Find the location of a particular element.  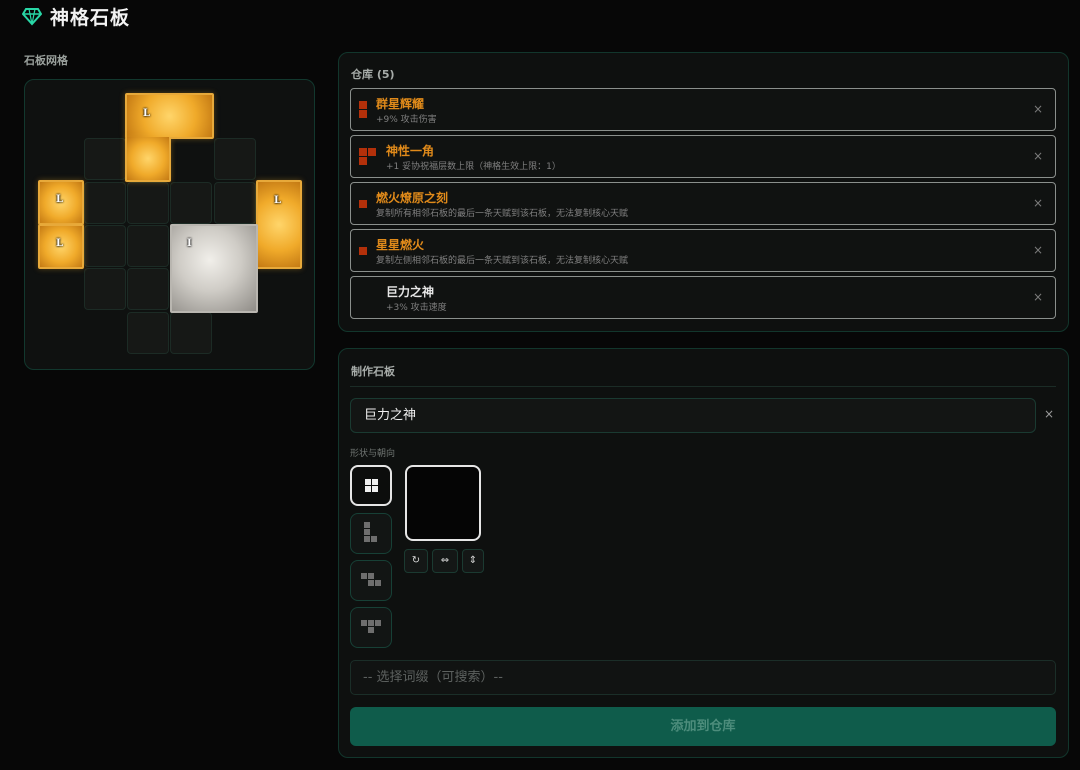

slate-name-input: 巨力之神 is located at coordinates (693, 415).